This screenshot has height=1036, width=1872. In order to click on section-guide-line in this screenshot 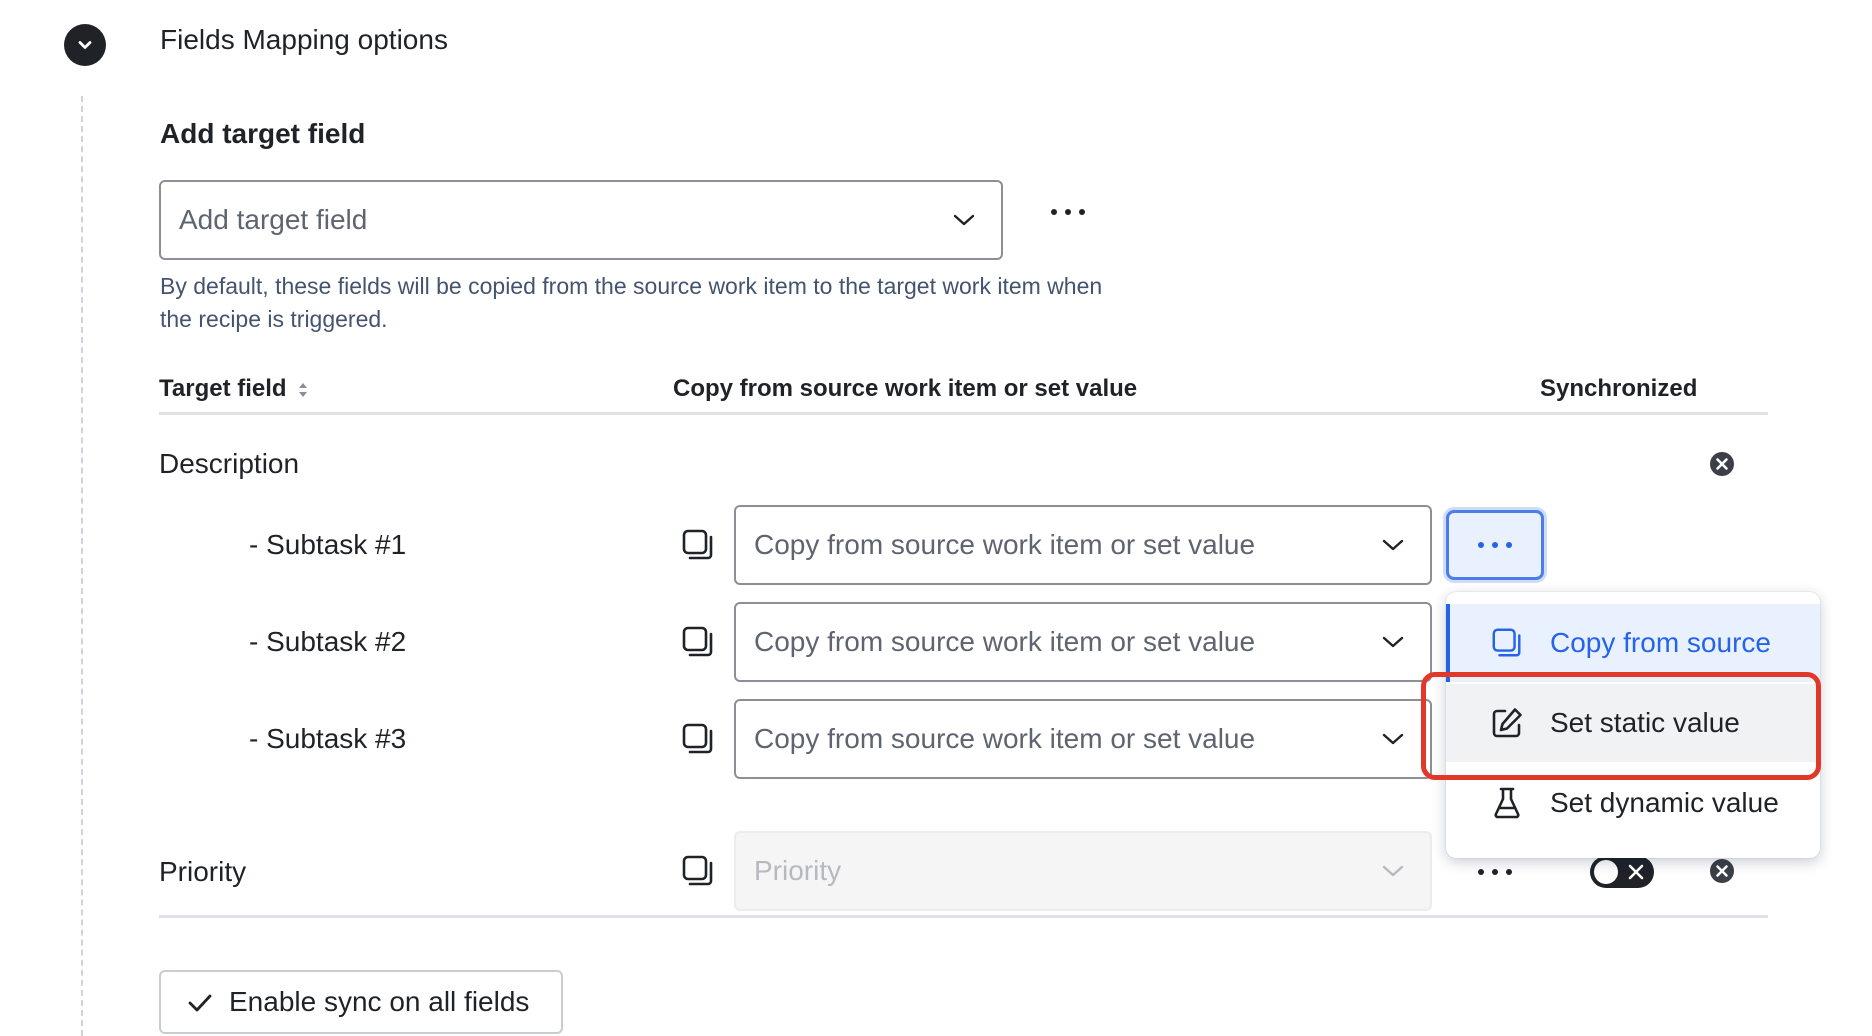, I will do `click(82, 566)`.